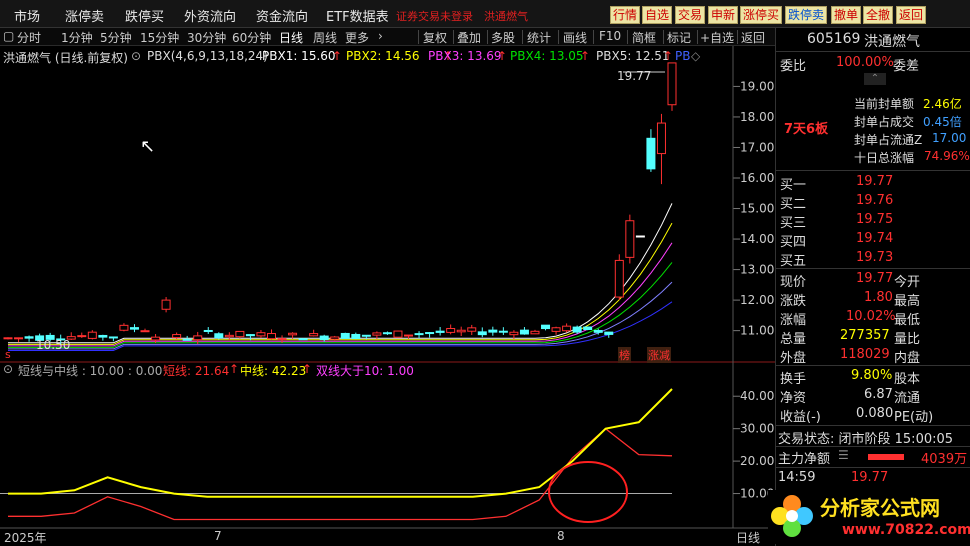 This screenshot has width=970, height=546. Describe the element at coordinates (757, 429) in the screenshot. I see `indicator-tick-label: 30.00` at that location.